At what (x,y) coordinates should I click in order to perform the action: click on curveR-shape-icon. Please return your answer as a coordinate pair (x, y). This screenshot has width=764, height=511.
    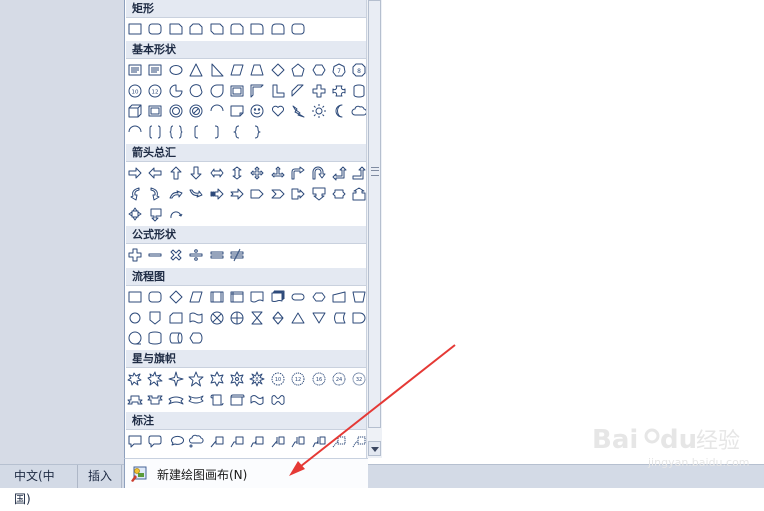
    Looking at the image, I should click on (135, 194).